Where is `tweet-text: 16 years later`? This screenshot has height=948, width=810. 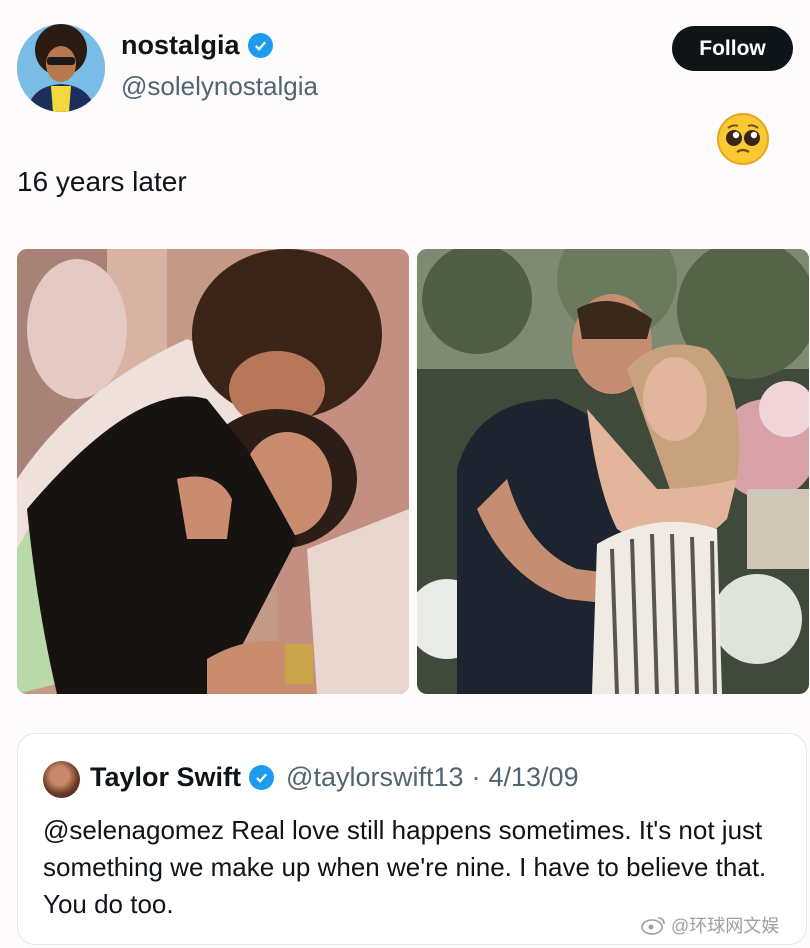
tweet-text: 16 years later is located at coordinates (102, 181).